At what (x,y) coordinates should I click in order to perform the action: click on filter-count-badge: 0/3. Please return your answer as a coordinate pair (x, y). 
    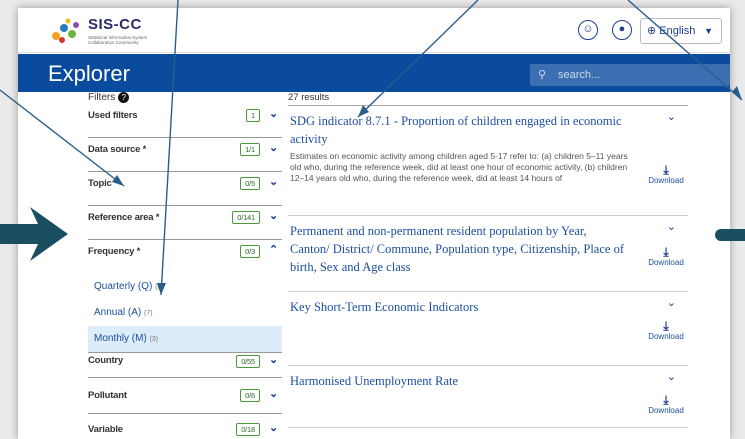
    Looking at the image, I should click on (250, 251).